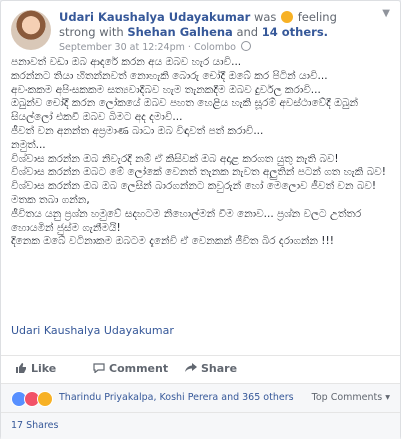  What do you see at coordinates (31, 30) in the screenshot?
I see `avatar` at bounding box center [31, 30].